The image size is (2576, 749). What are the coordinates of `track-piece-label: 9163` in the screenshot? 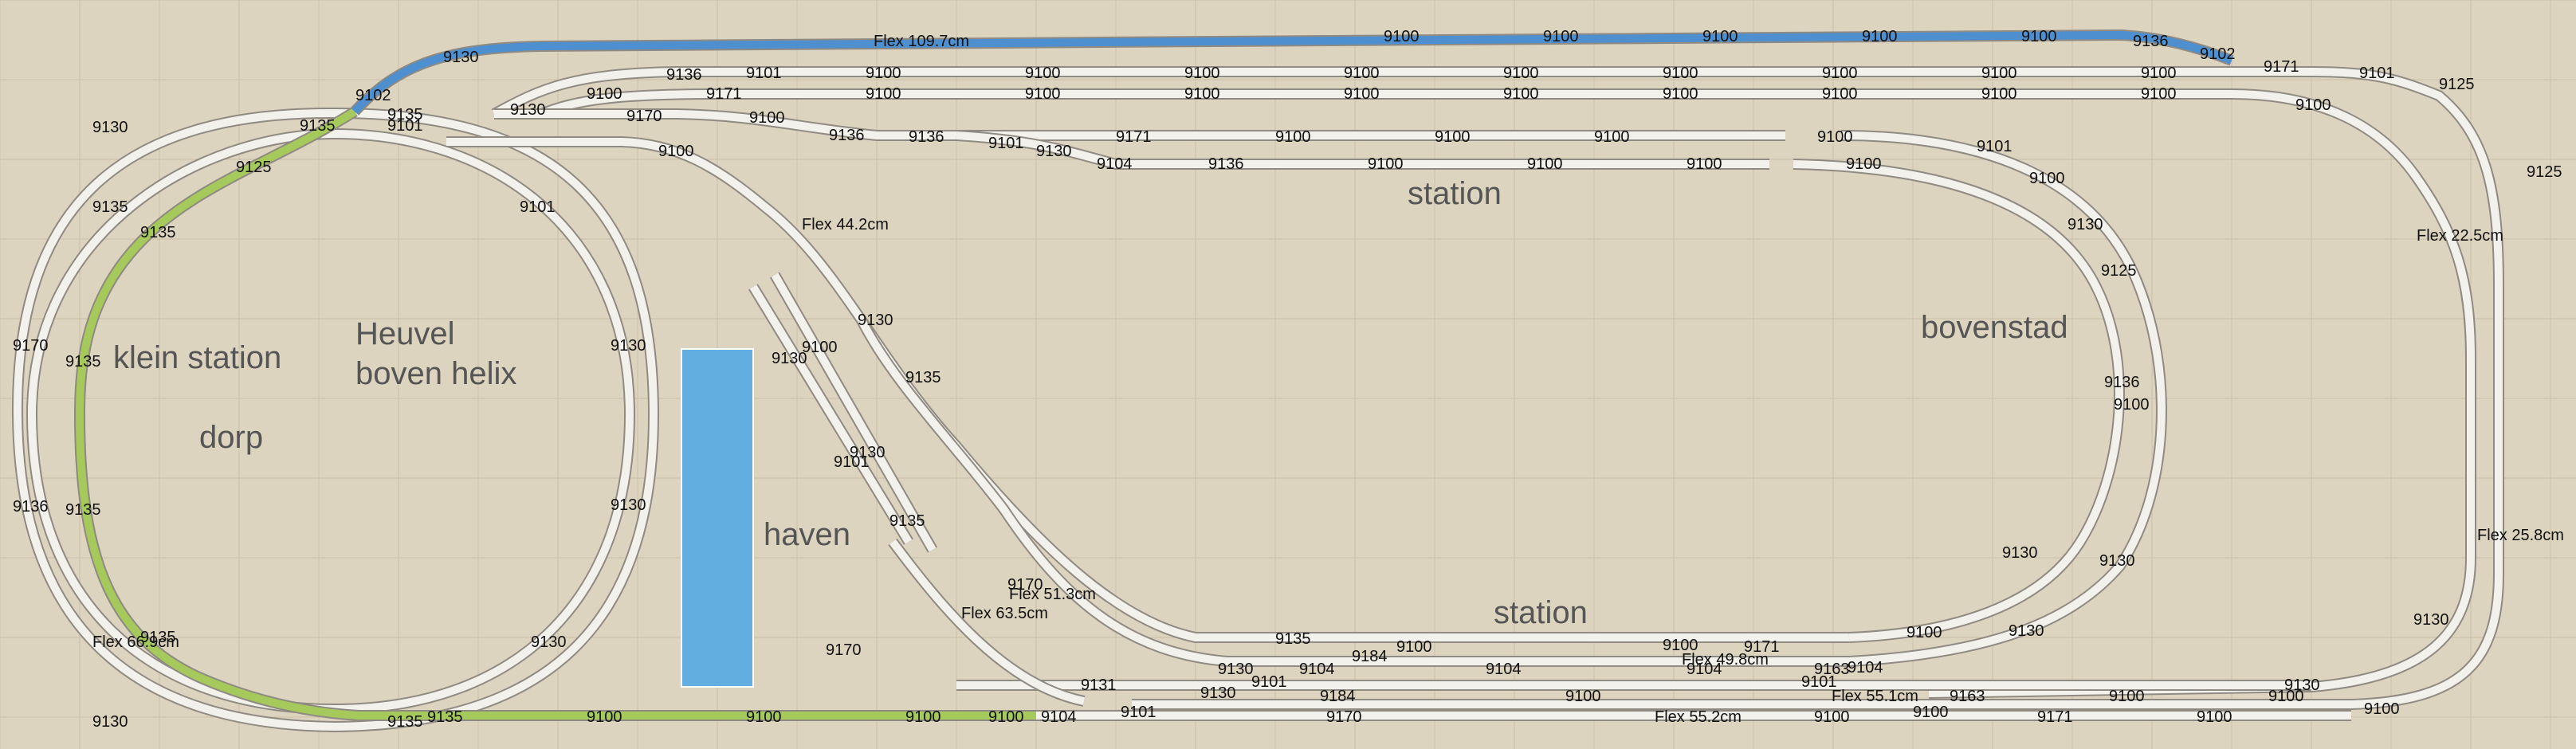 It's located at (1967, 696).